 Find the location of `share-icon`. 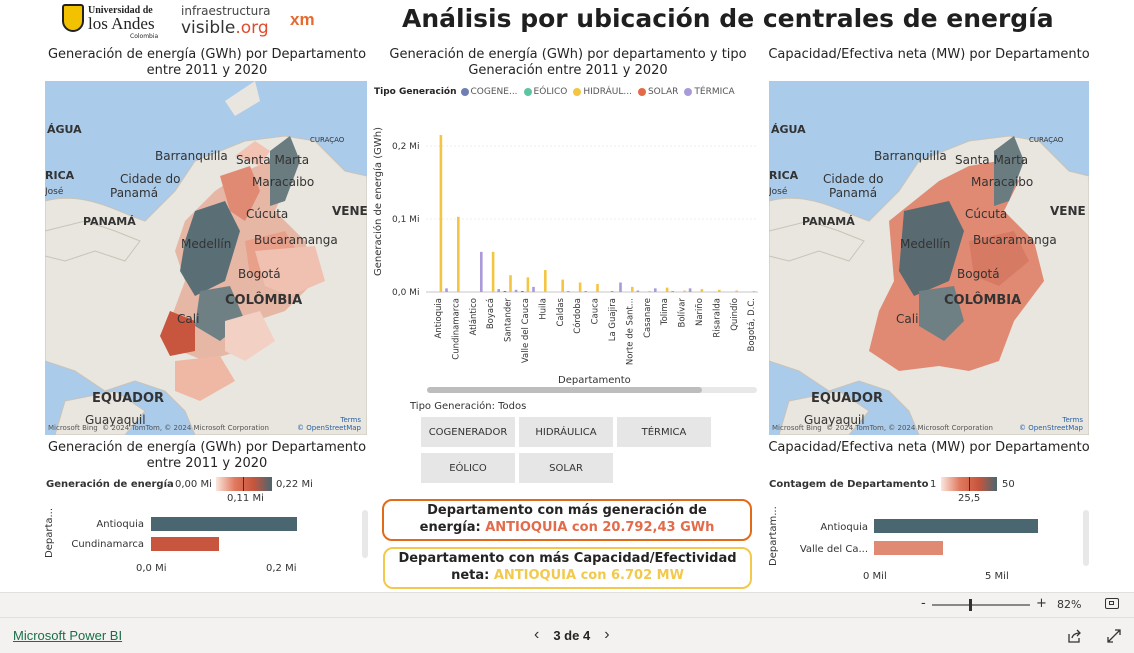

share-icon is located at coordinates (1075, 636).